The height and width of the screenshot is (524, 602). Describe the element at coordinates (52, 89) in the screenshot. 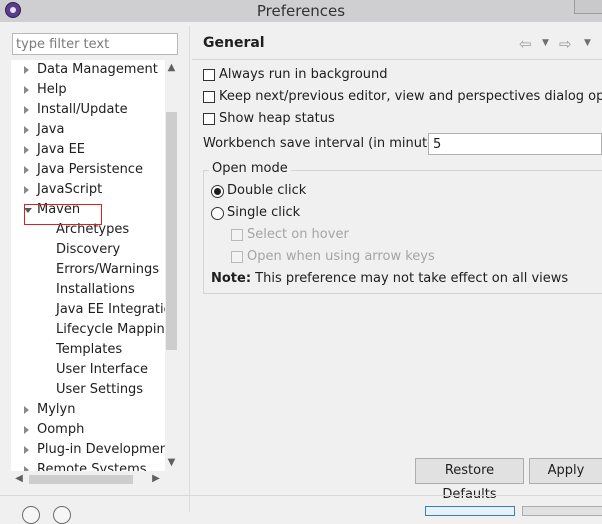

I see `tree-item-label: Help` at that location.